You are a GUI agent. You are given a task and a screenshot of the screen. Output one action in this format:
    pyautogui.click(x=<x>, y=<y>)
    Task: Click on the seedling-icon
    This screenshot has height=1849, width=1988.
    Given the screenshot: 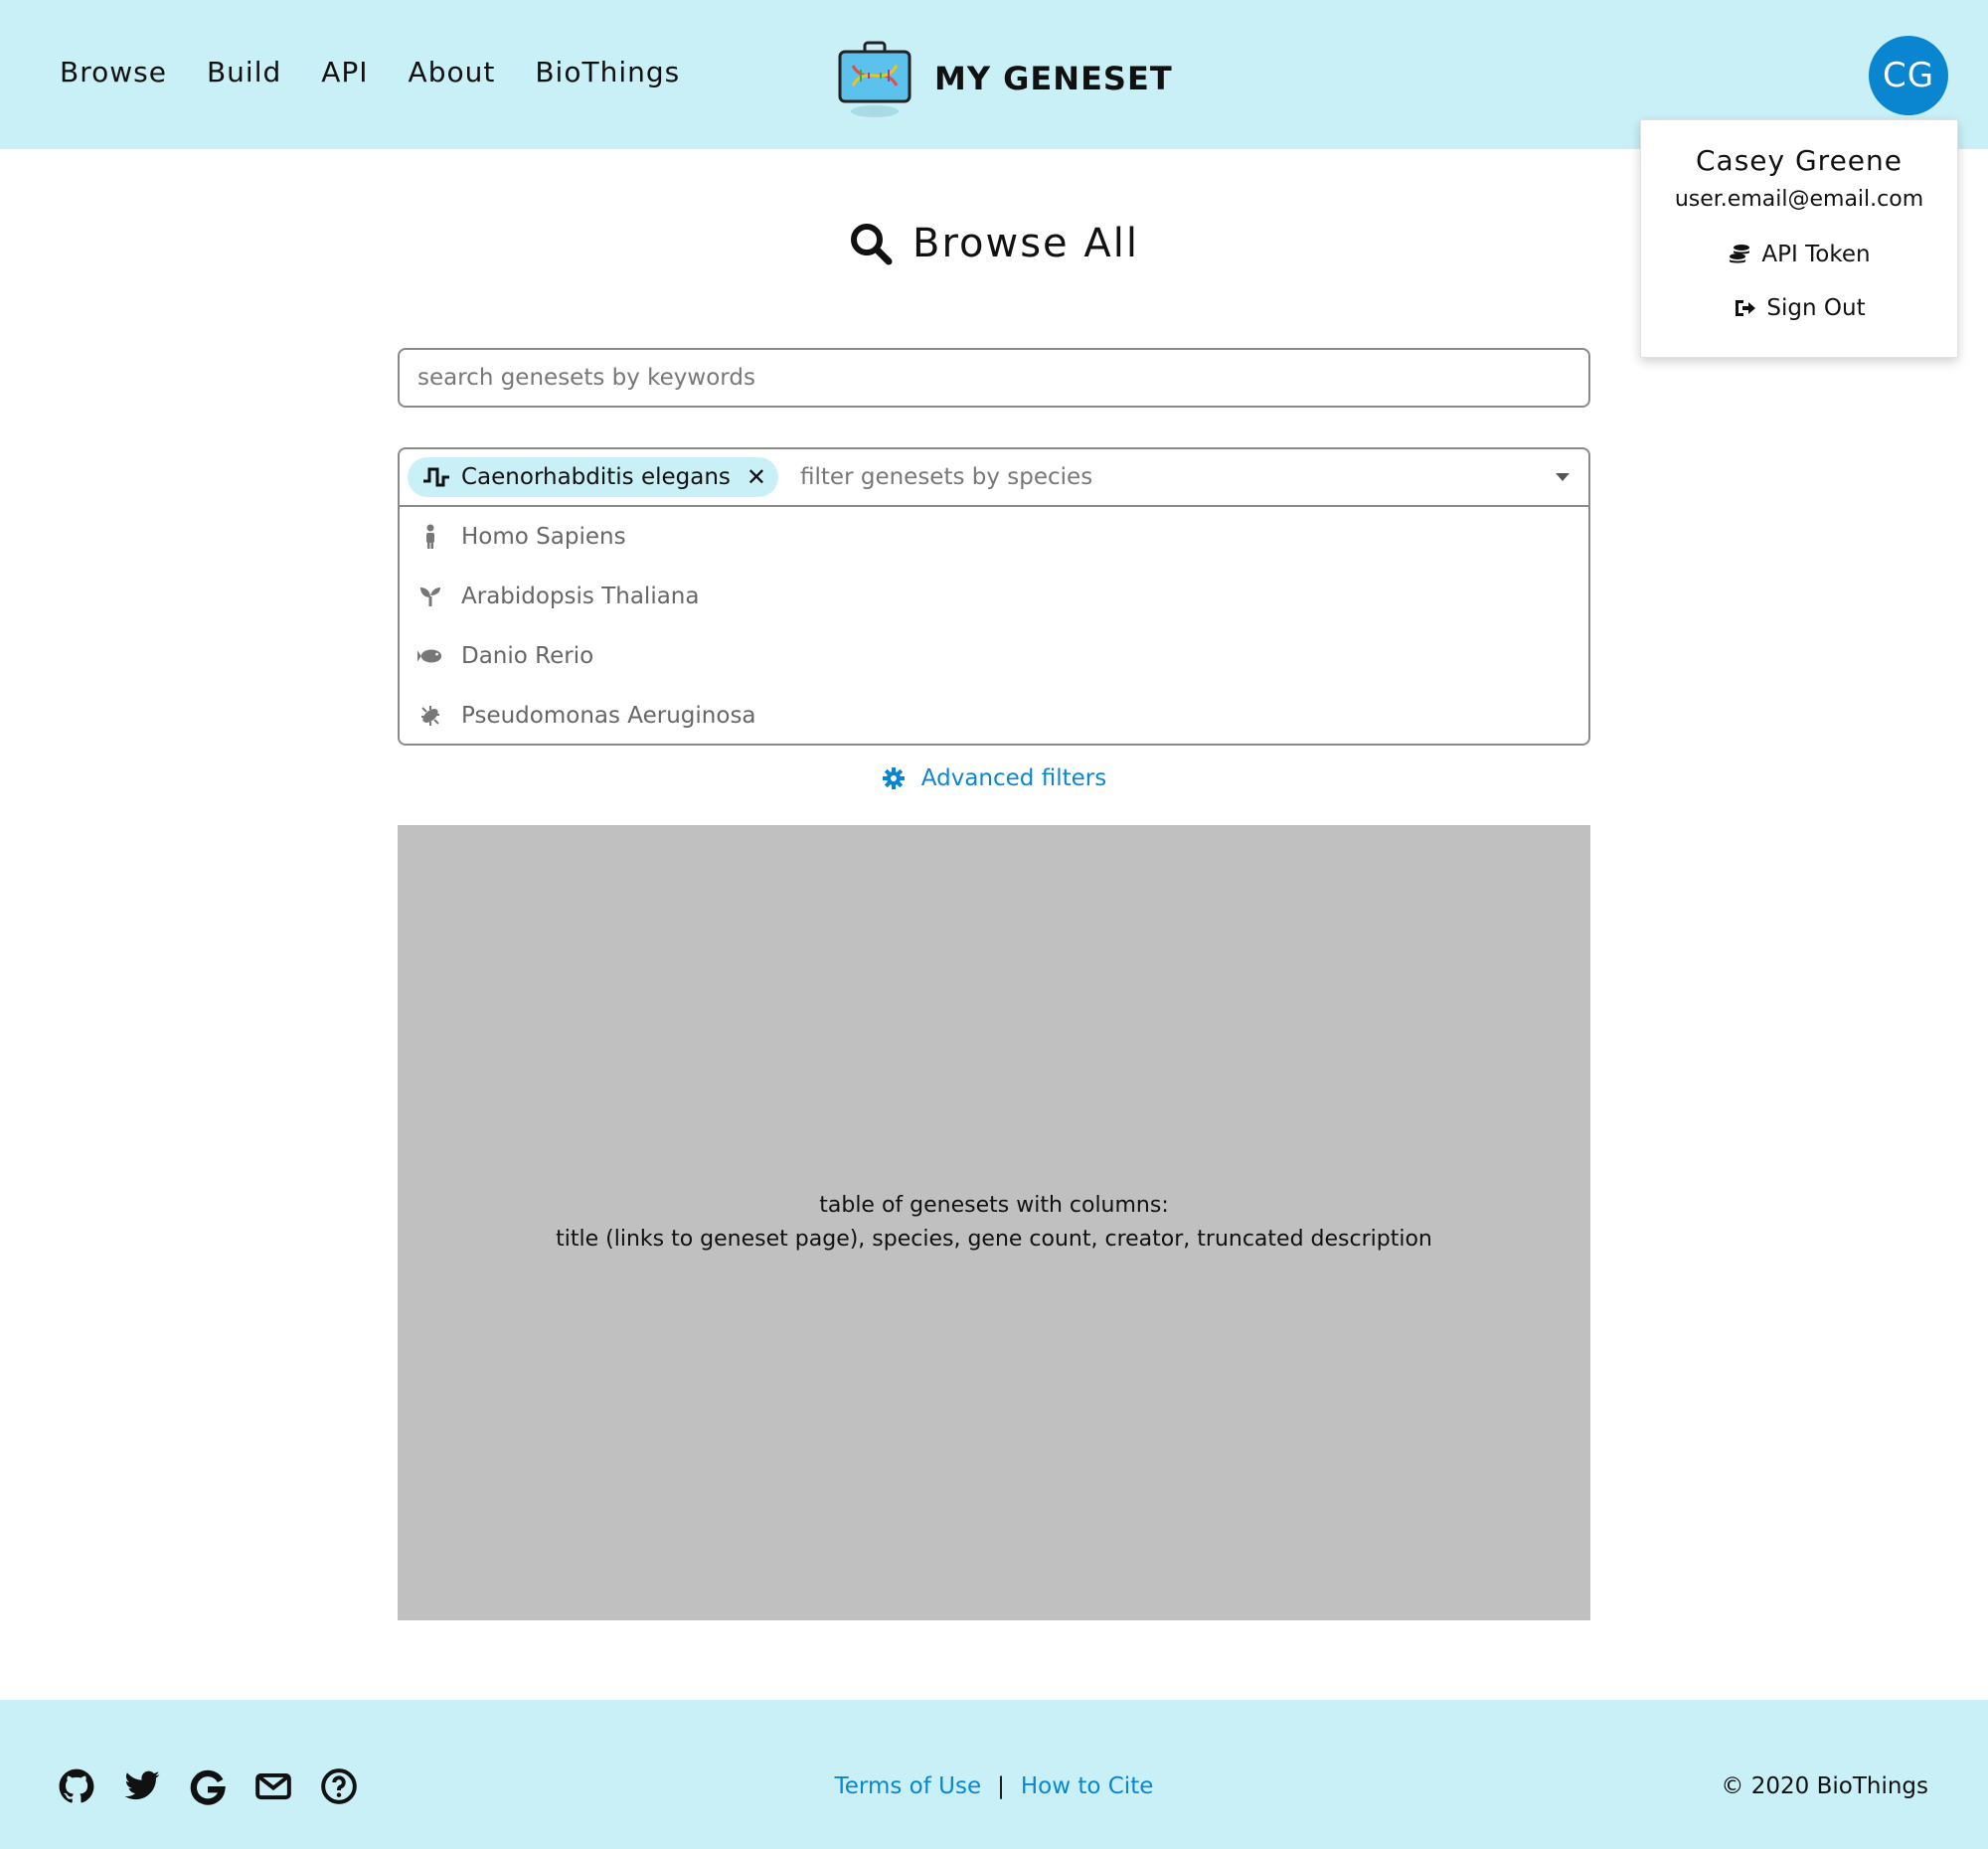 What is the action you would take?
    pyautogui.click(x=430, y=597)
    